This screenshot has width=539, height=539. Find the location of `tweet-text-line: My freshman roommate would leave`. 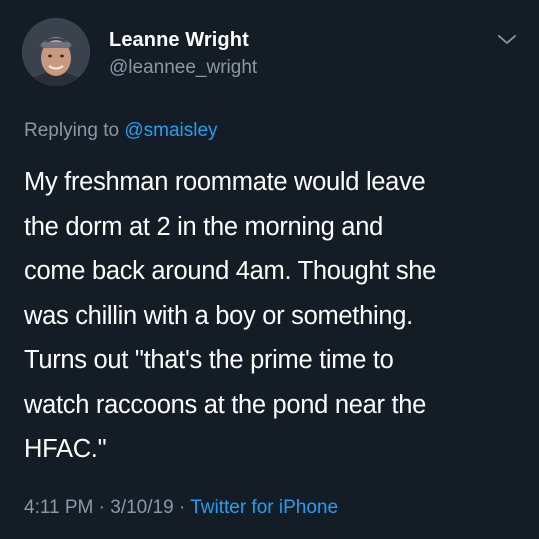

tweet-text-line: My freshman roommate would leave is located at coordinates (225, 182).